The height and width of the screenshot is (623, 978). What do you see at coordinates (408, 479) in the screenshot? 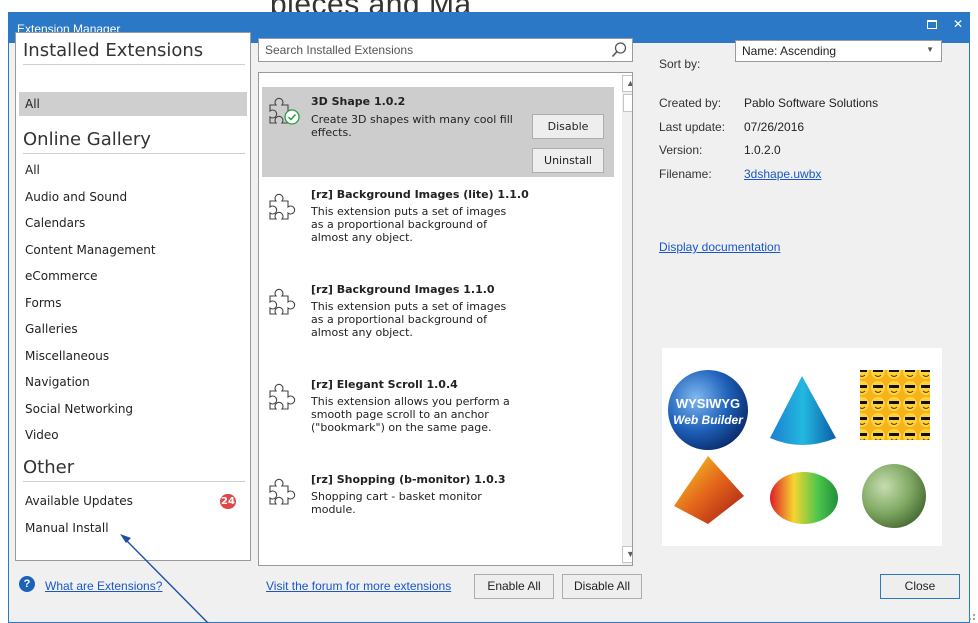
I see `extension-name: [rz] Shopping (b-monitor) 1.0.3` at bounding box center [408, 479].